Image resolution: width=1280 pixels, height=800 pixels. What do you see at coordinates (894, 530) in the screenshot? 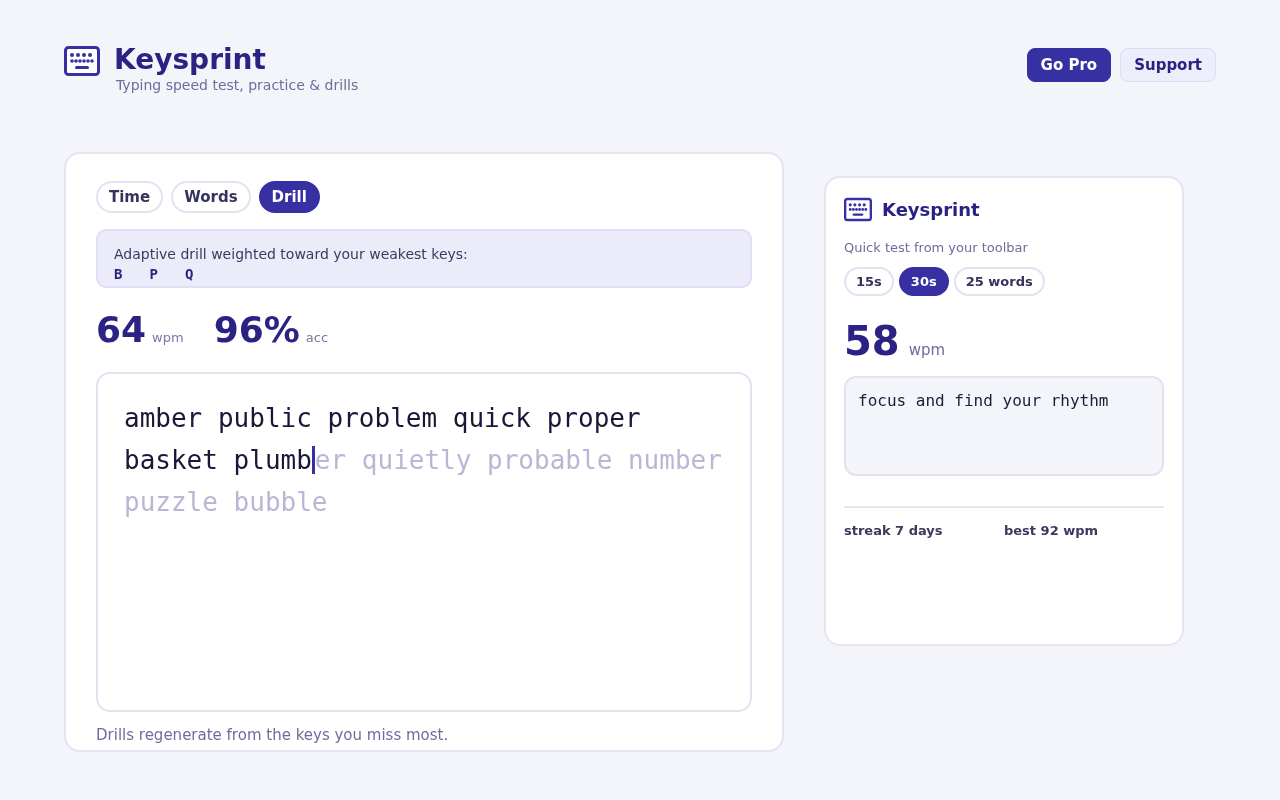
I see `popup-stat-text: streak 7 days` at bounding box center [894, 530].